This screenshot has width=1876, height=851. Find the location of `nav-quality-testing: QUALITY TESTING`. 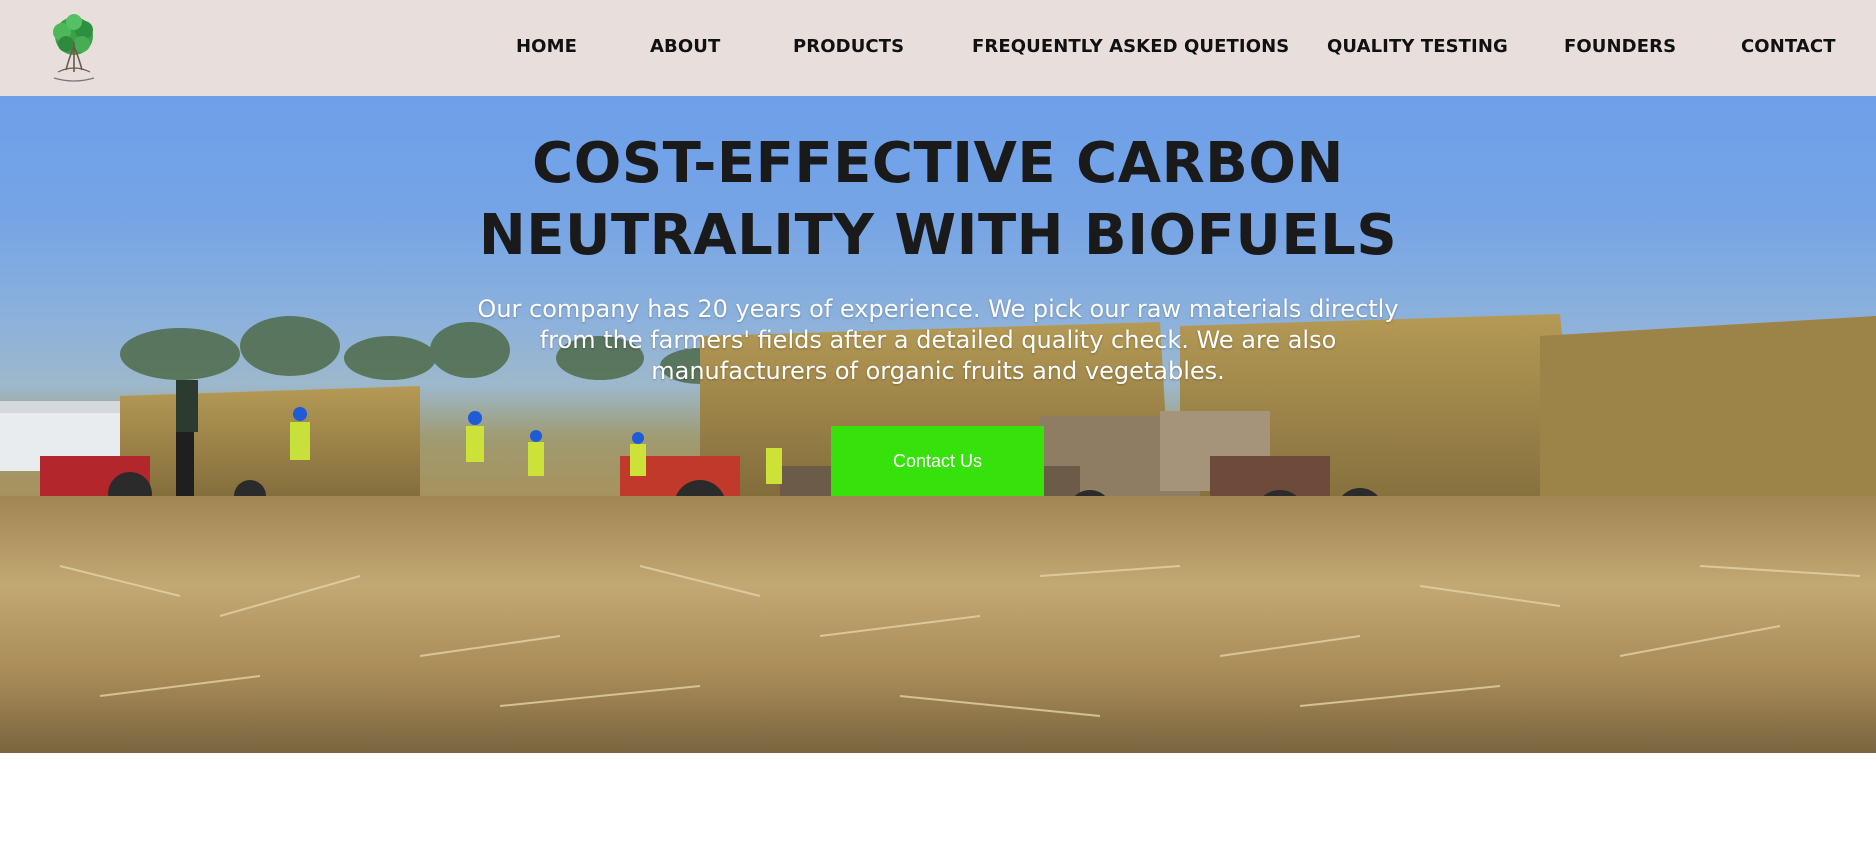

nav-quality-testing: QUALITY TESTING is located at coordinates (1417, 46).